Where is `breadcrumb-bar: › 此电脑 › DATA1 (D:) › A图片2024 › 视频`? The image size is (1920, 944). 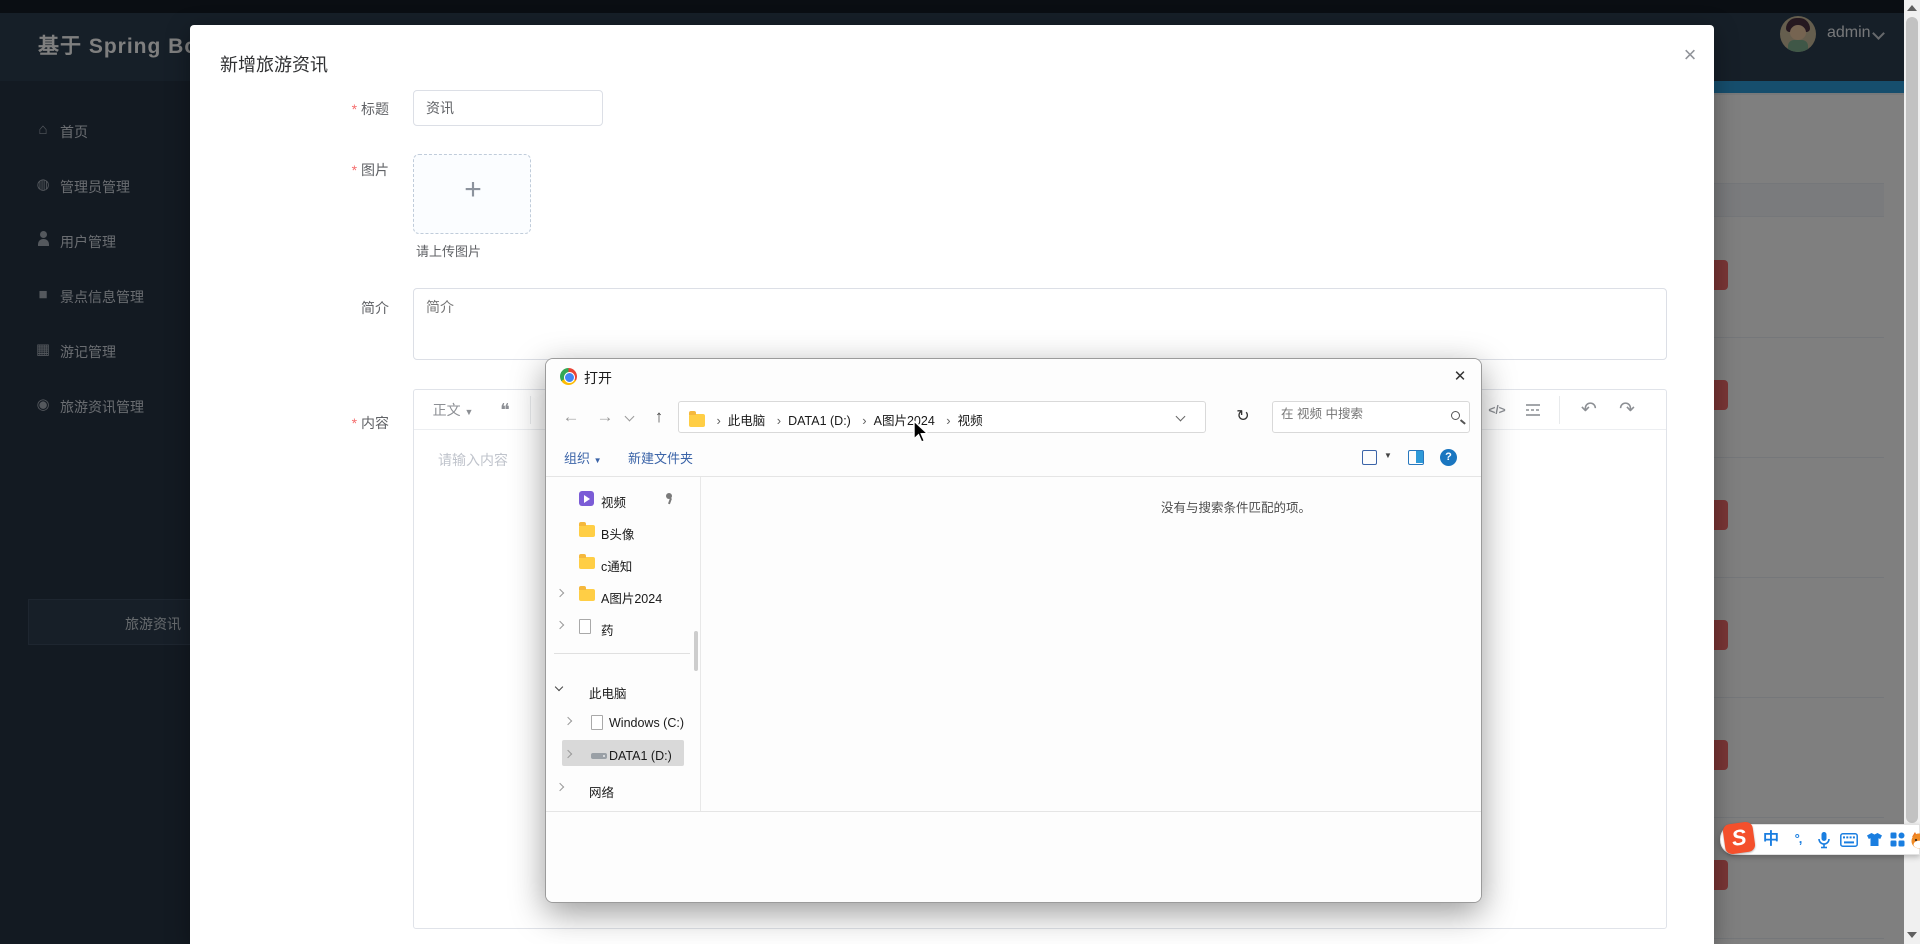 breadcrumb-bar: › 此电脑 › DATA1 (D:) › A图片2024 › 视频 is located at coordinates (942, 417).